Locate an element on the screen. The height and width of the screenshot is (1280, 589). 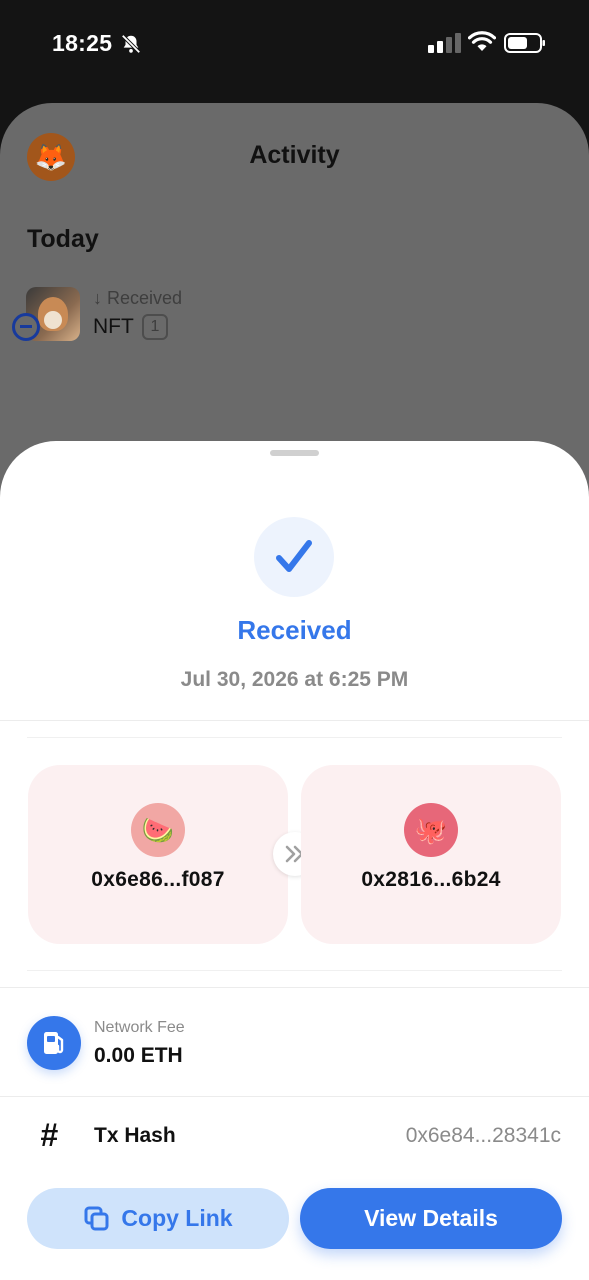
checkmark-icon is located at coordinates (294, 557).